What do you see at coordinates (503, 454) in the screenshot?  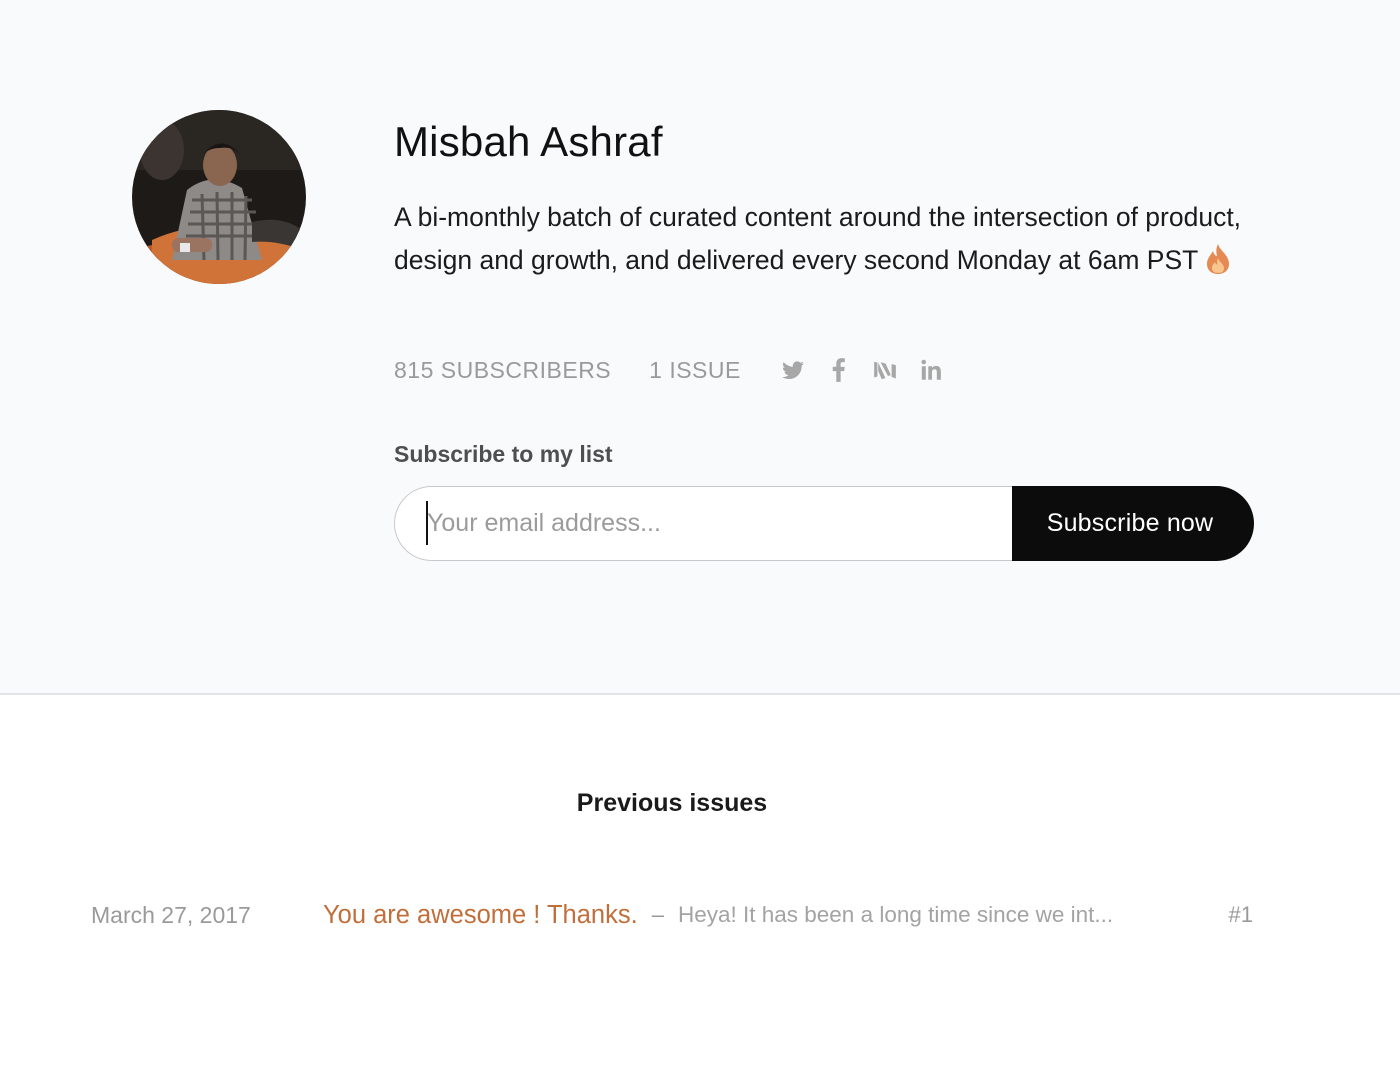 I see `subscribe-label: Subscribe to my list` at bounding box center [503, 454].